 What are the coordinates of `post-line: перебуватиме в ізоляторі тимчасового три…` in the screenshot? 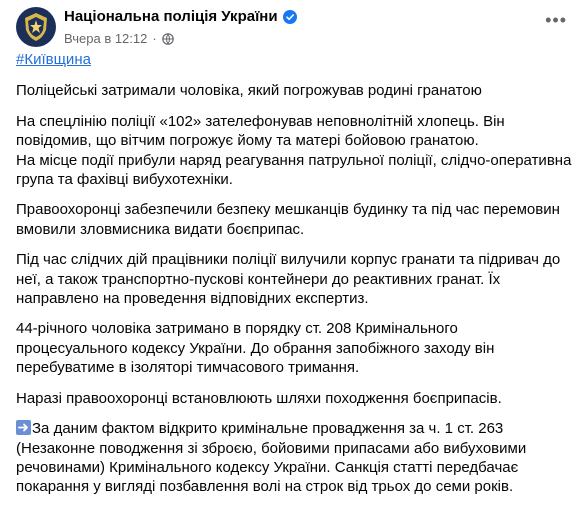 It's located at (188, 368).